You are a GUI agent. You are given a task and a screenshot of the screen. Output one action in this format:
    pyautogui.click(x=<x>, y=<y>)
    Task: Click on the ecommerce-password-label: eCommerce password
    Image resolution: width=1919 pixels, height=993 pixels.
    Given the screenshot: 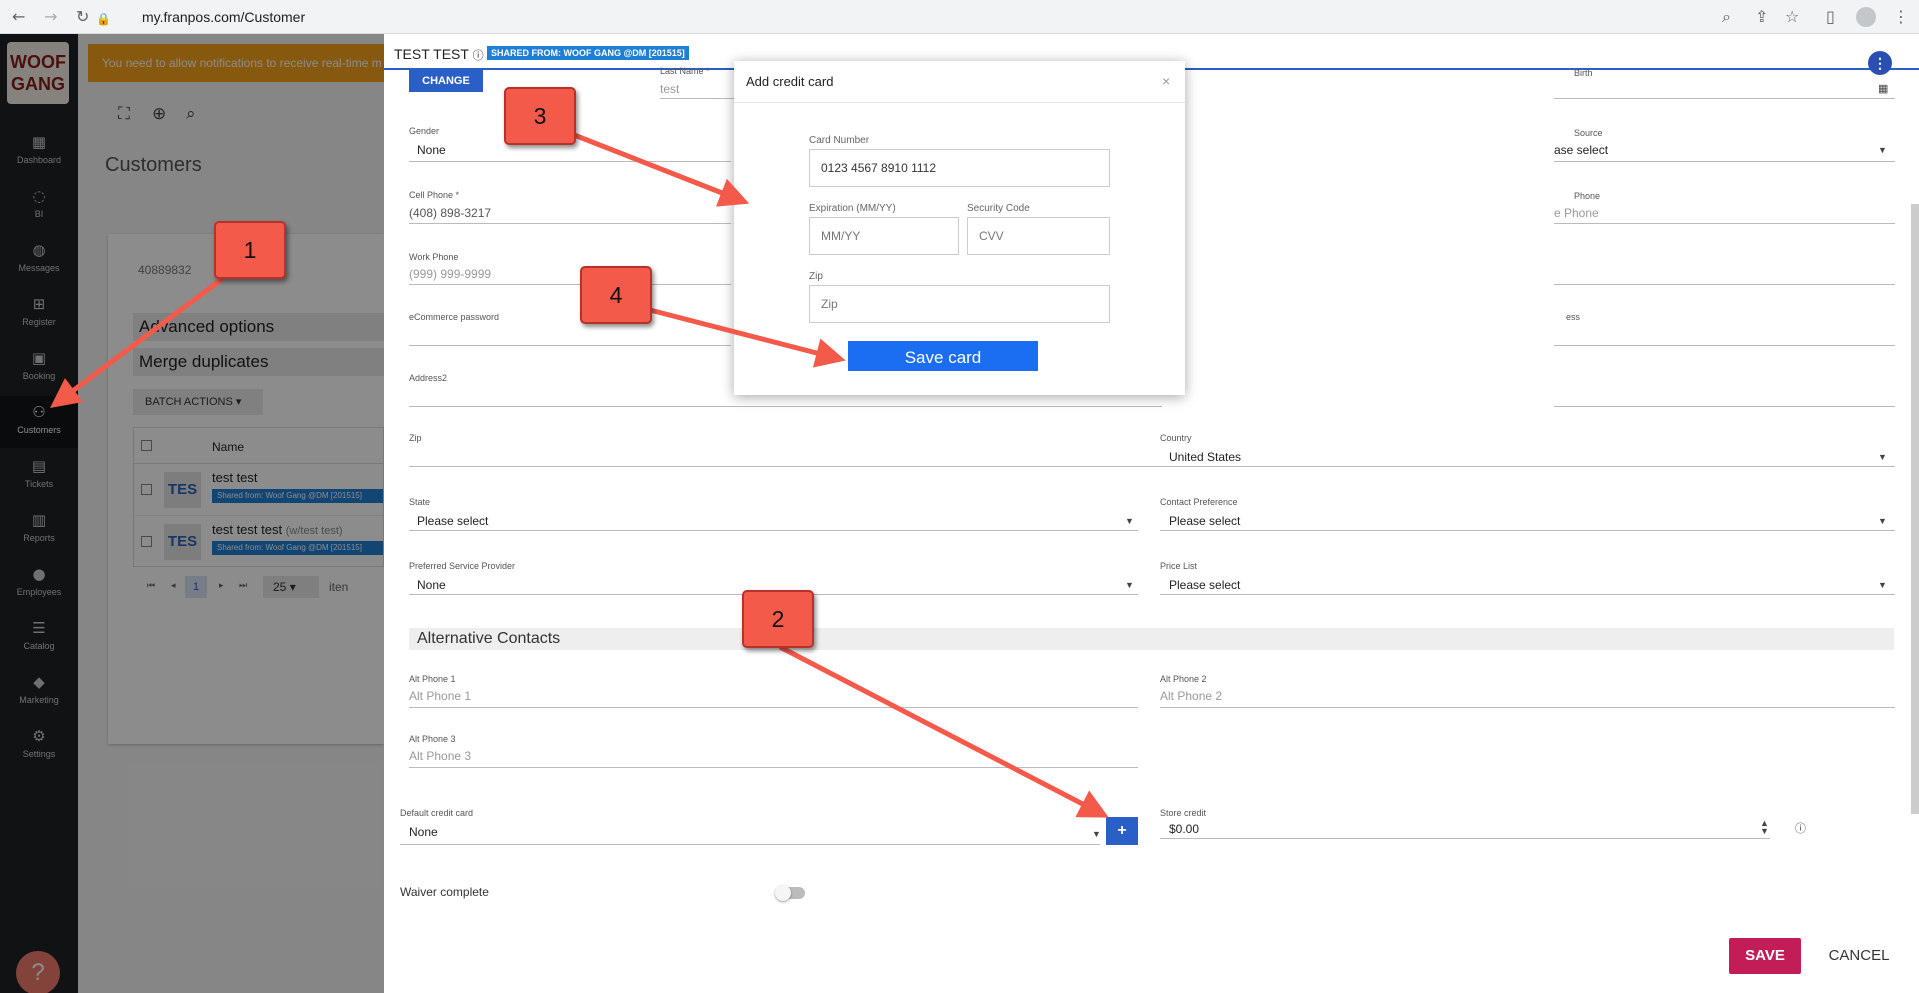 What is the action you would take?
    pyautogui.click(x=454, y=317)
    